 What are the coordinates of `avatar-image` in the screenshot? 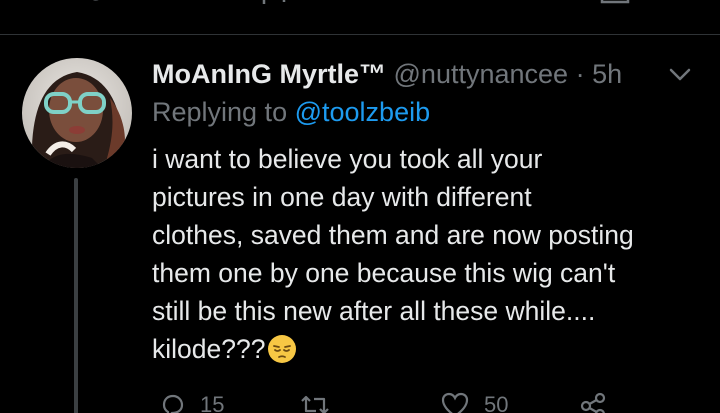 It's located at (77, 113).